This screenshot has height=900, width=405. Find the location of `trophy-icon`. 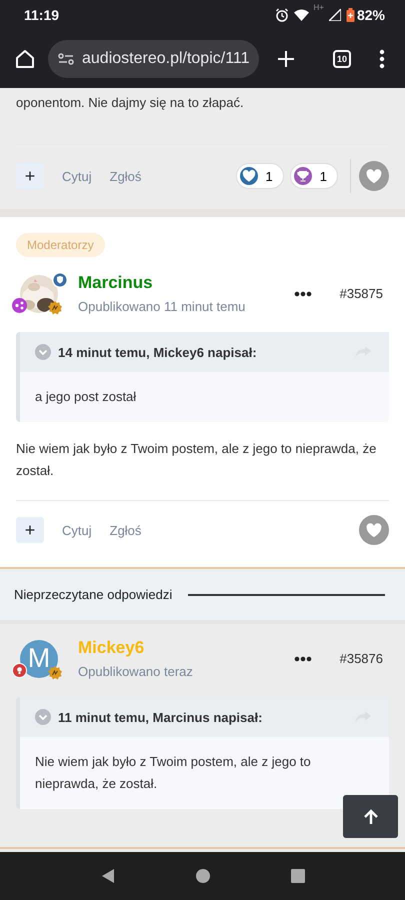

trophy-icon is located at coordinates (303, 176).